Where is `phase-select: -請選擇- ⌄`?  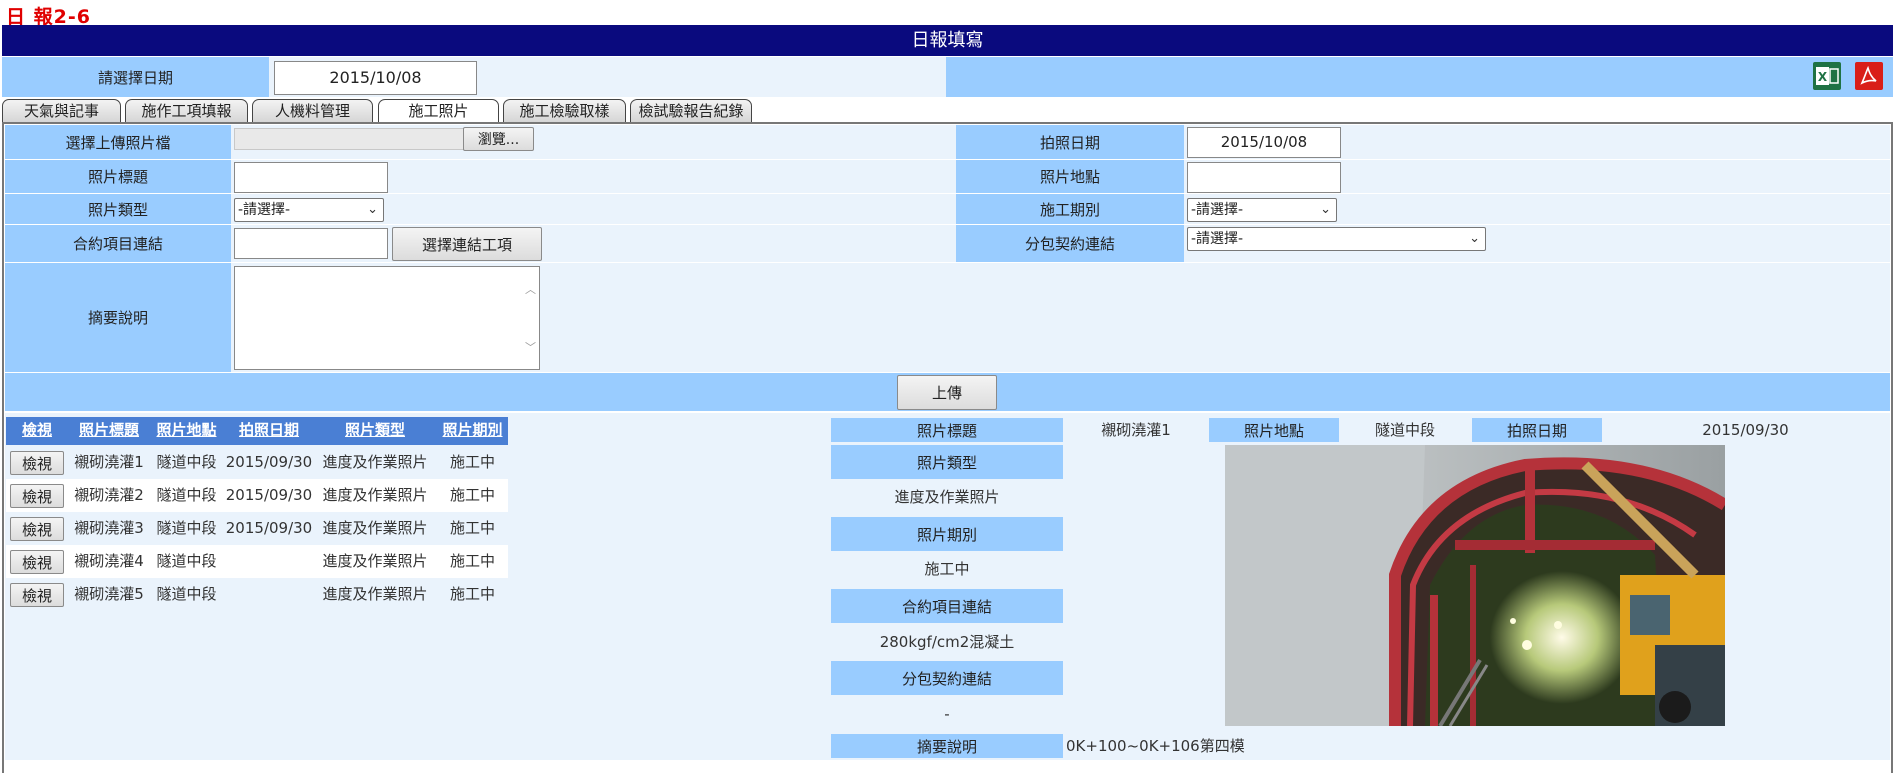 phase-select: -請選擇- ⌄ is located at coordinates (1262, 210).